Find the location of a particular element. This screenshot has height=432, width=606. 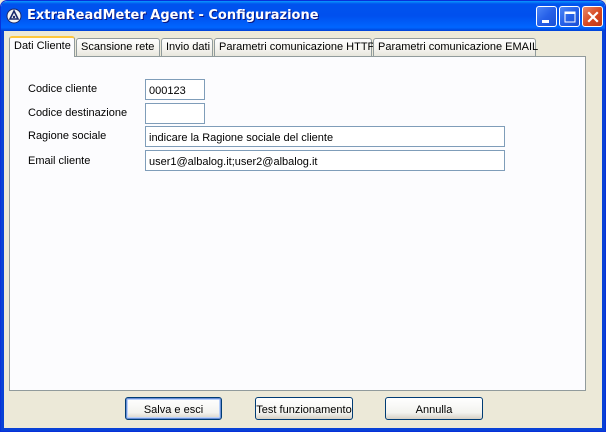

close-button is located at coordinates (592, 16).